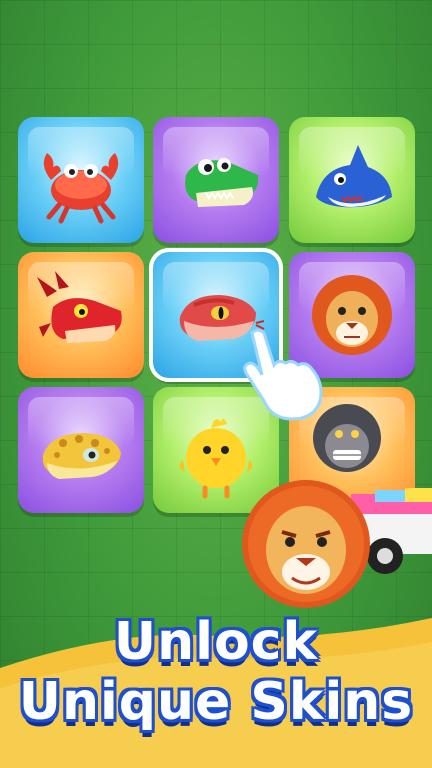  I want to click on skin-tile-snake, so click(216, 315).